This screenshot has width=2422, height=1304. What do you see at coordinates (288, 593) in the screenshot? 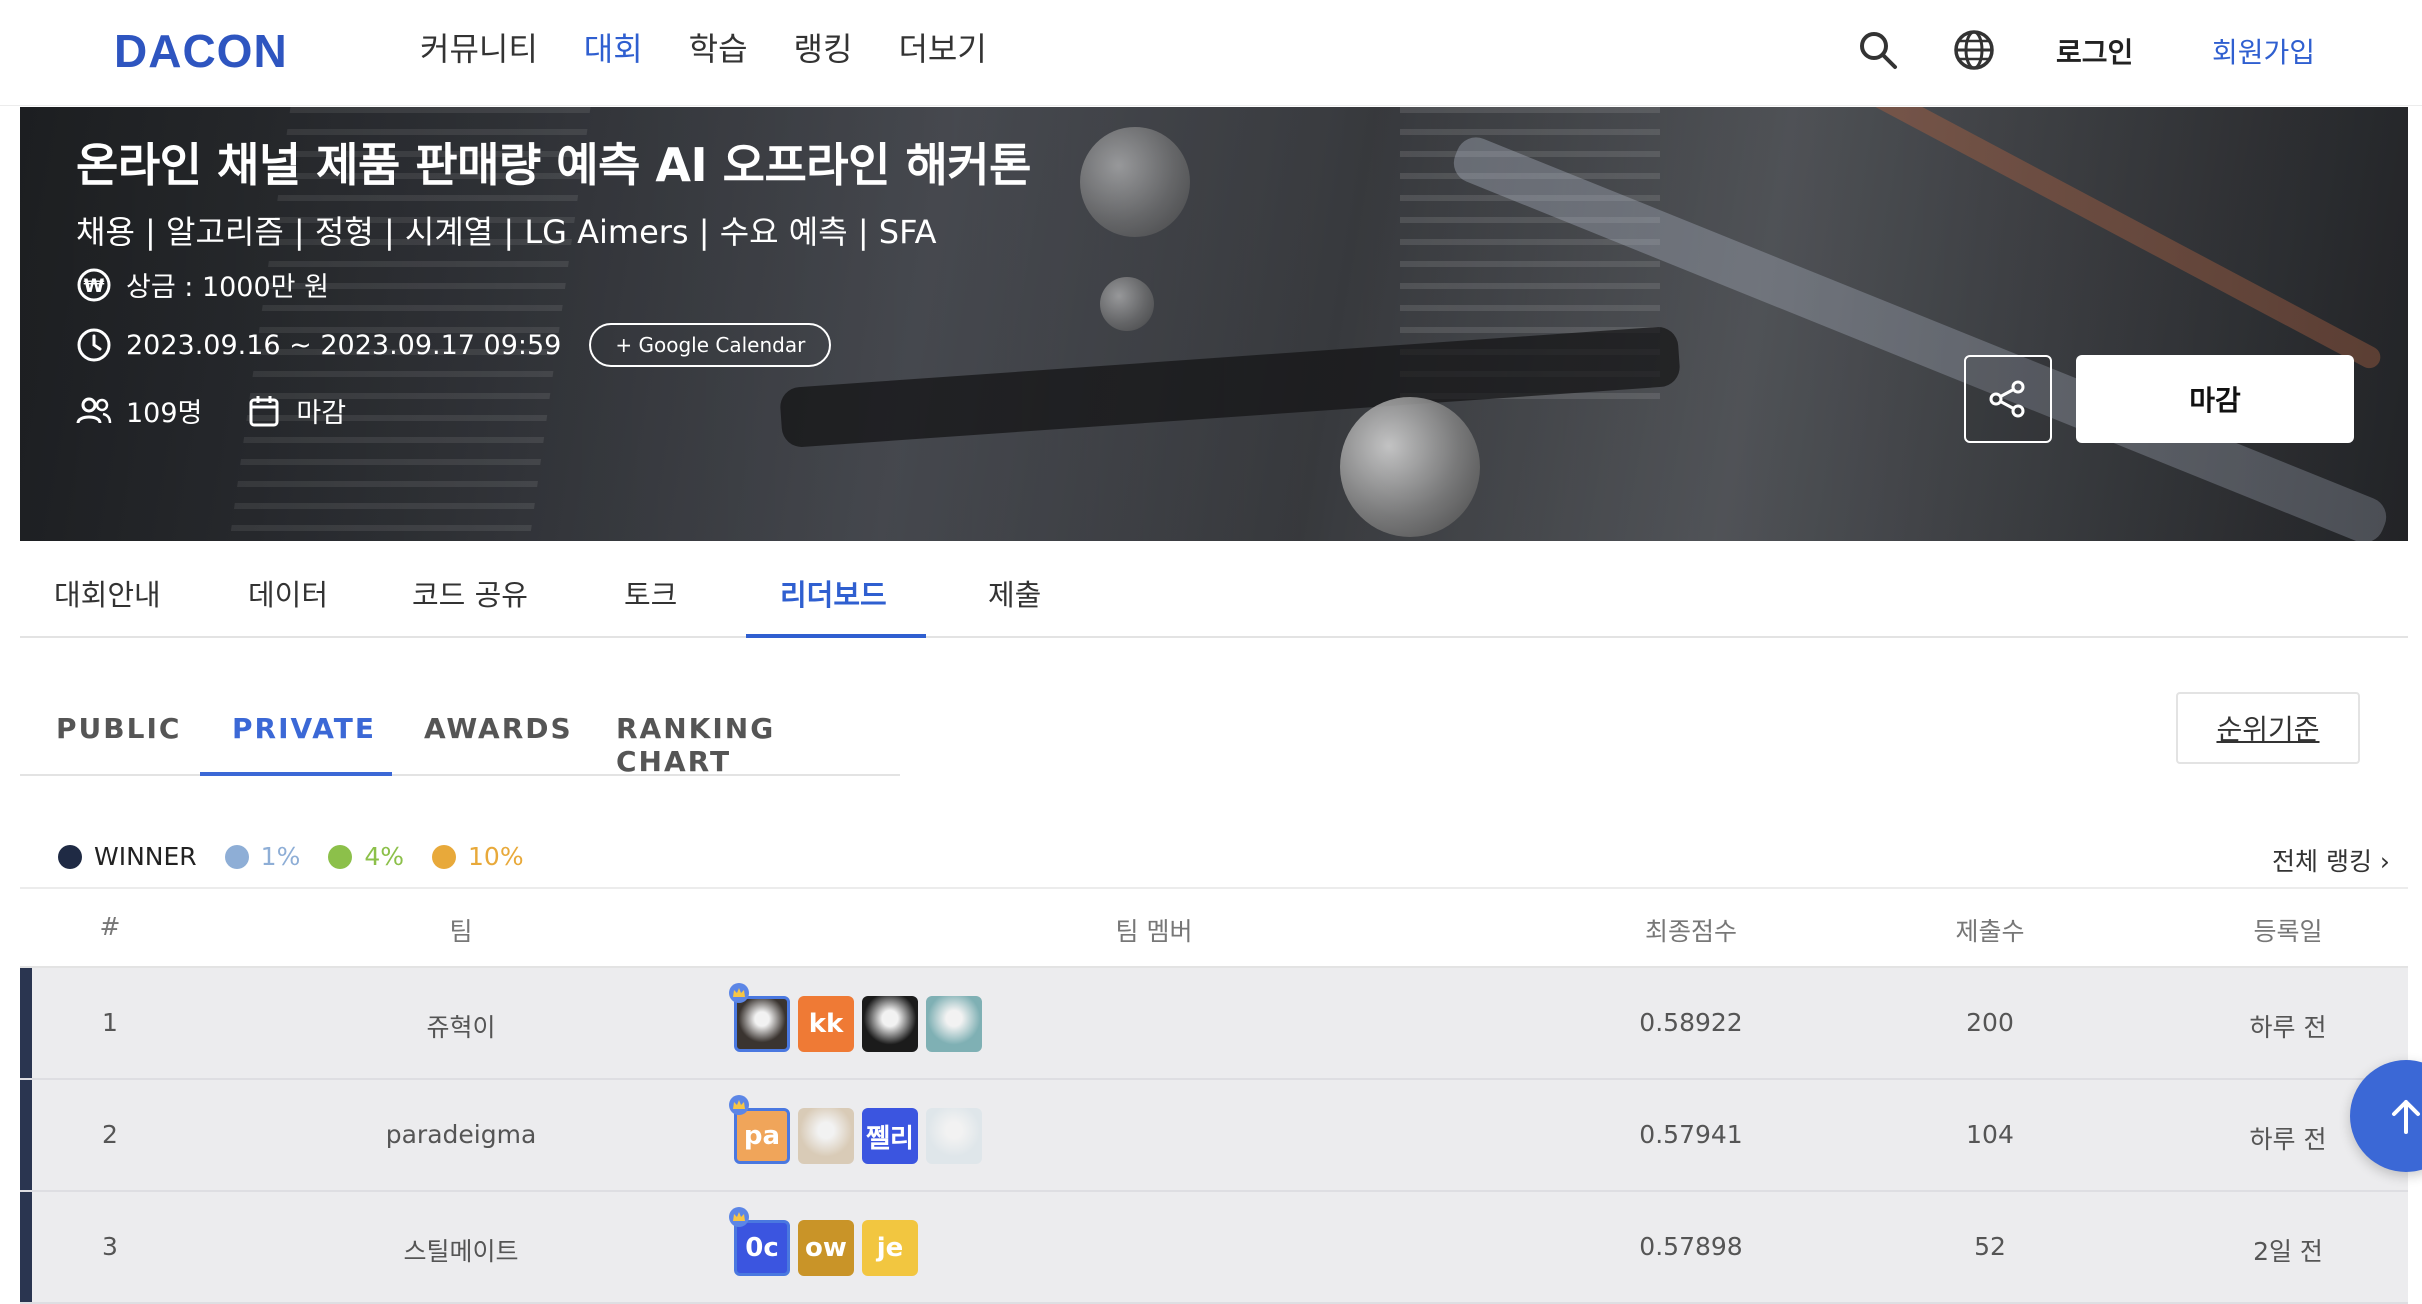
I see `tab-data: 데이터` at bounding box center [288, 593].